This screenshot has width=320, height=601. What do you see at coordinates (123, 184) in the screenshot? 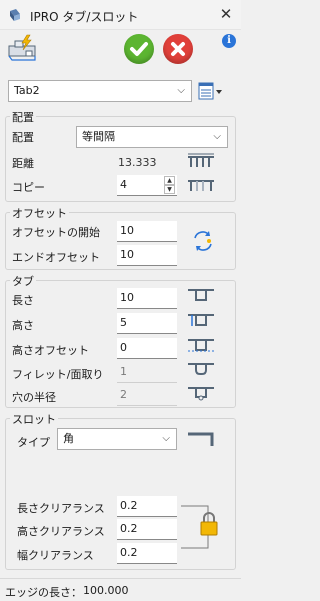
I see `copy-value: 4` at bounding box center [123, 184].